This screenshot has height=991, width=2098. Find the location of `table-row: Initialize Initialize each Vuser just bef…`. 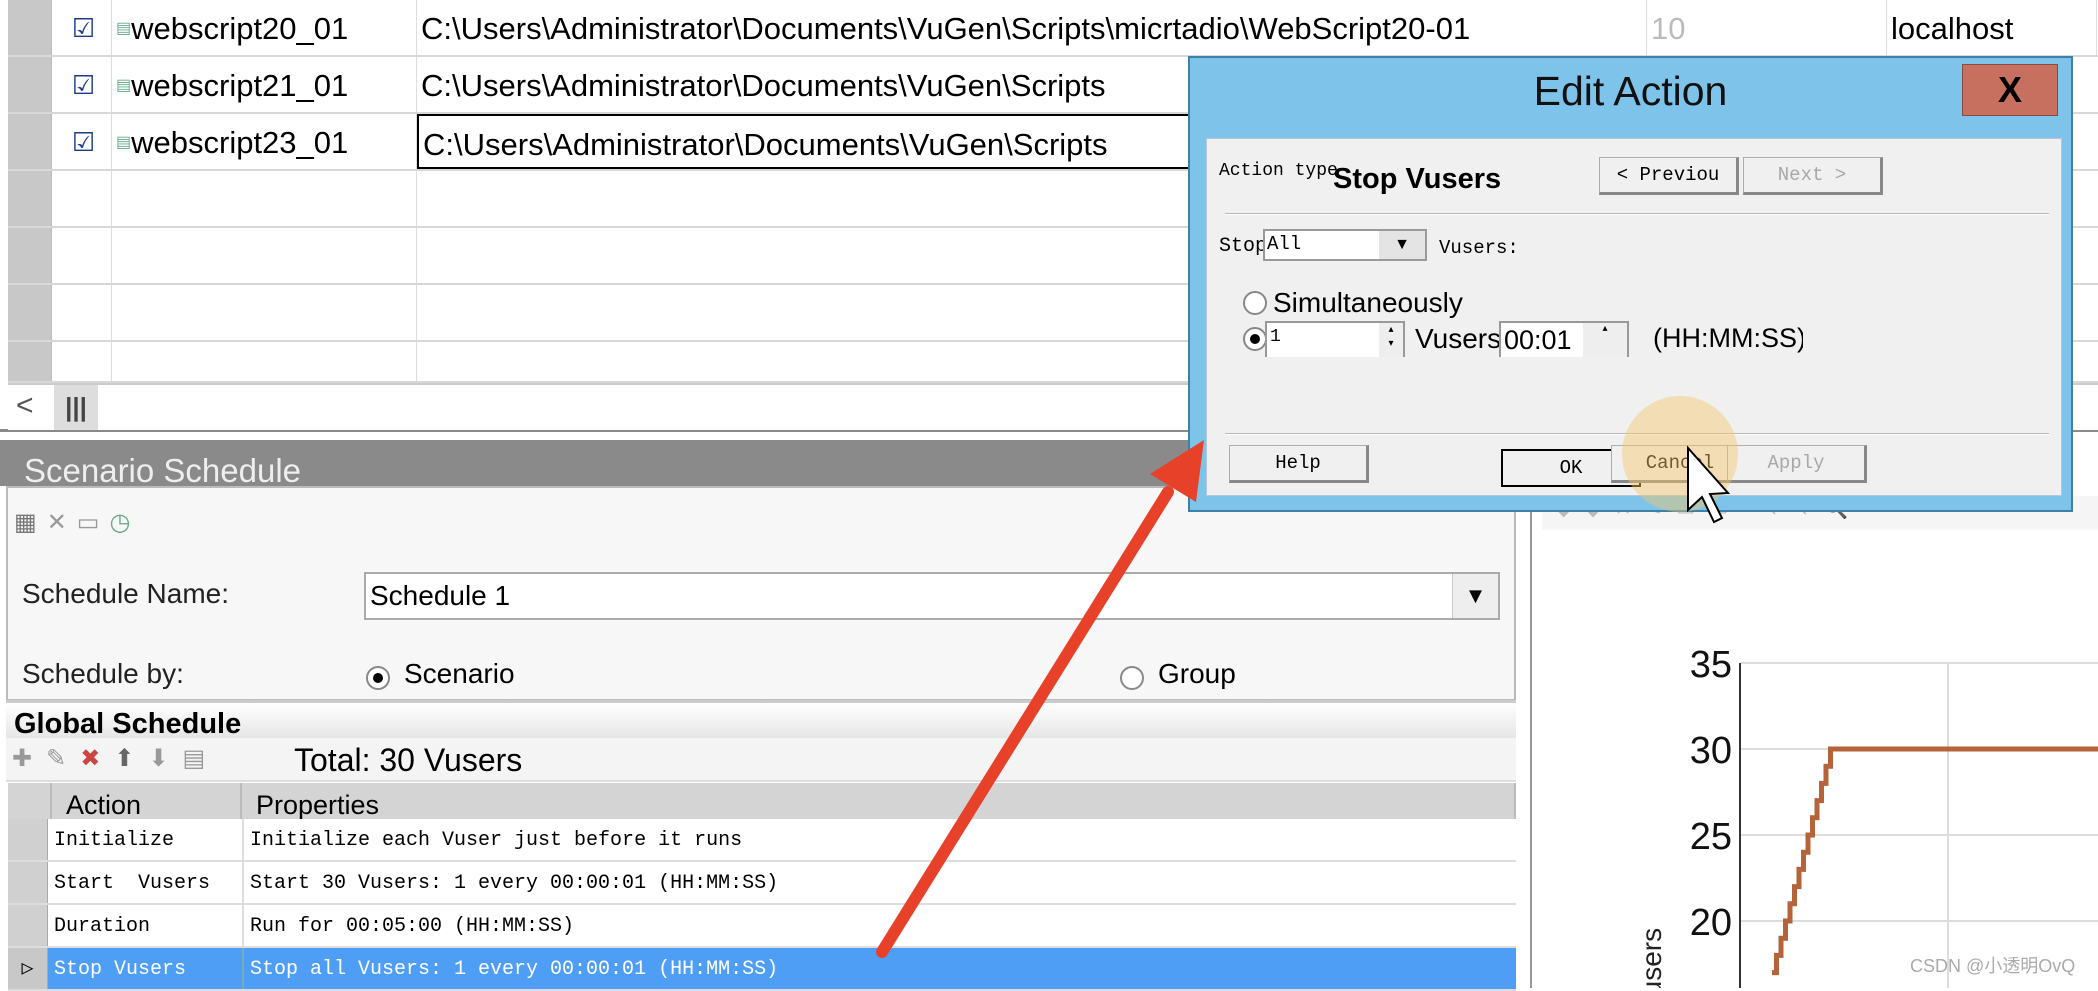

table-row: Initialize Initialize each Vuser just bef… is located at coordinates (762, 840).